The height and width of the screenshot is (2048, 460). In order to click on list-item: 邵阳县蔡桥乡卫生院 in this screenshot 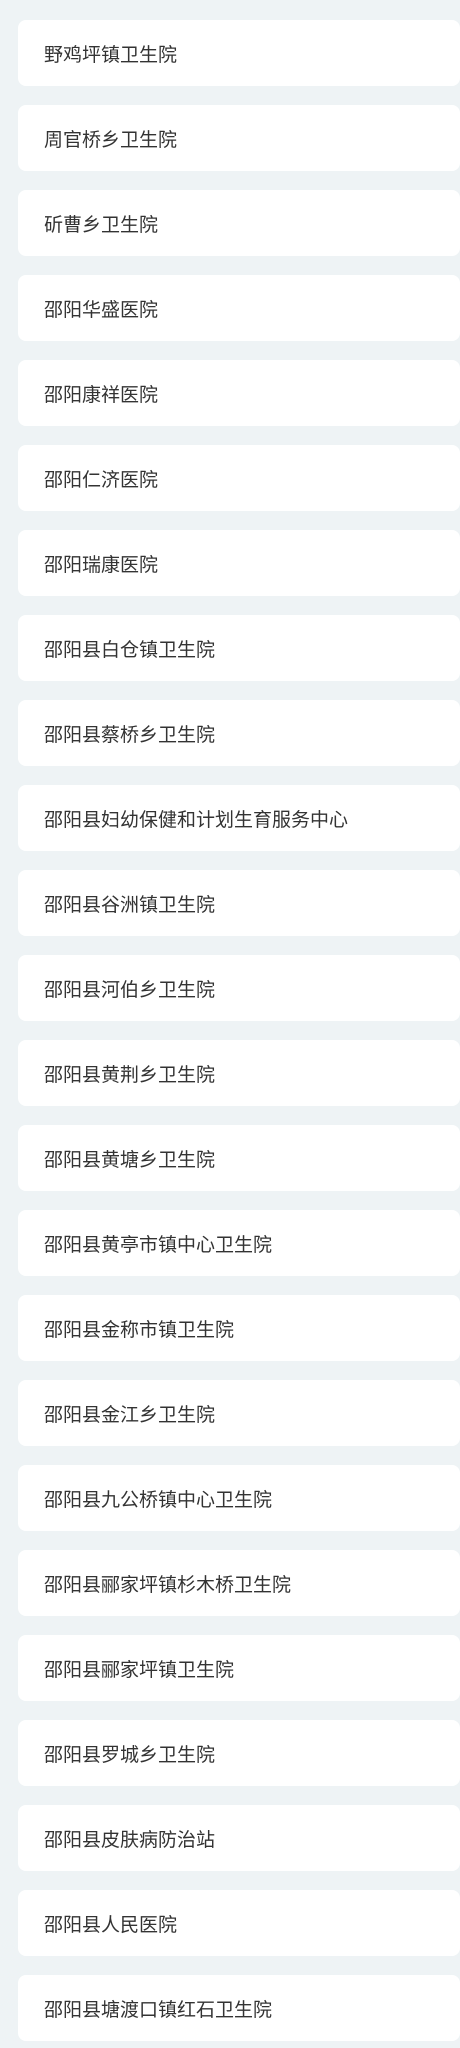, I will do `click(239, 733)`.